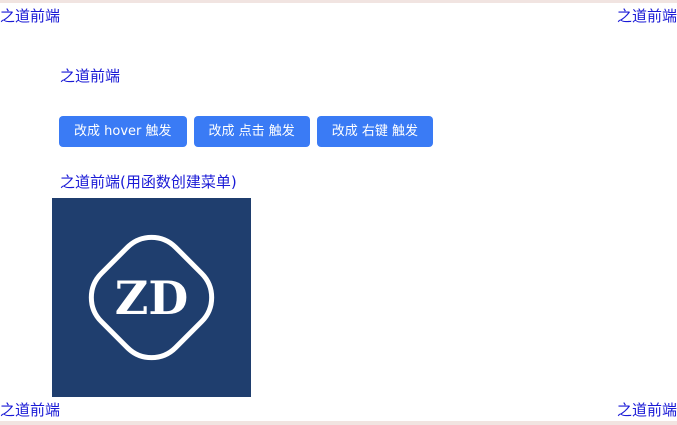 The height and width of the screenshot is (425, 677). Describe the element at coordinates (123, 131) in the screenshot. I see `hover-trigger-button: 改成 hover 触发` at that location.